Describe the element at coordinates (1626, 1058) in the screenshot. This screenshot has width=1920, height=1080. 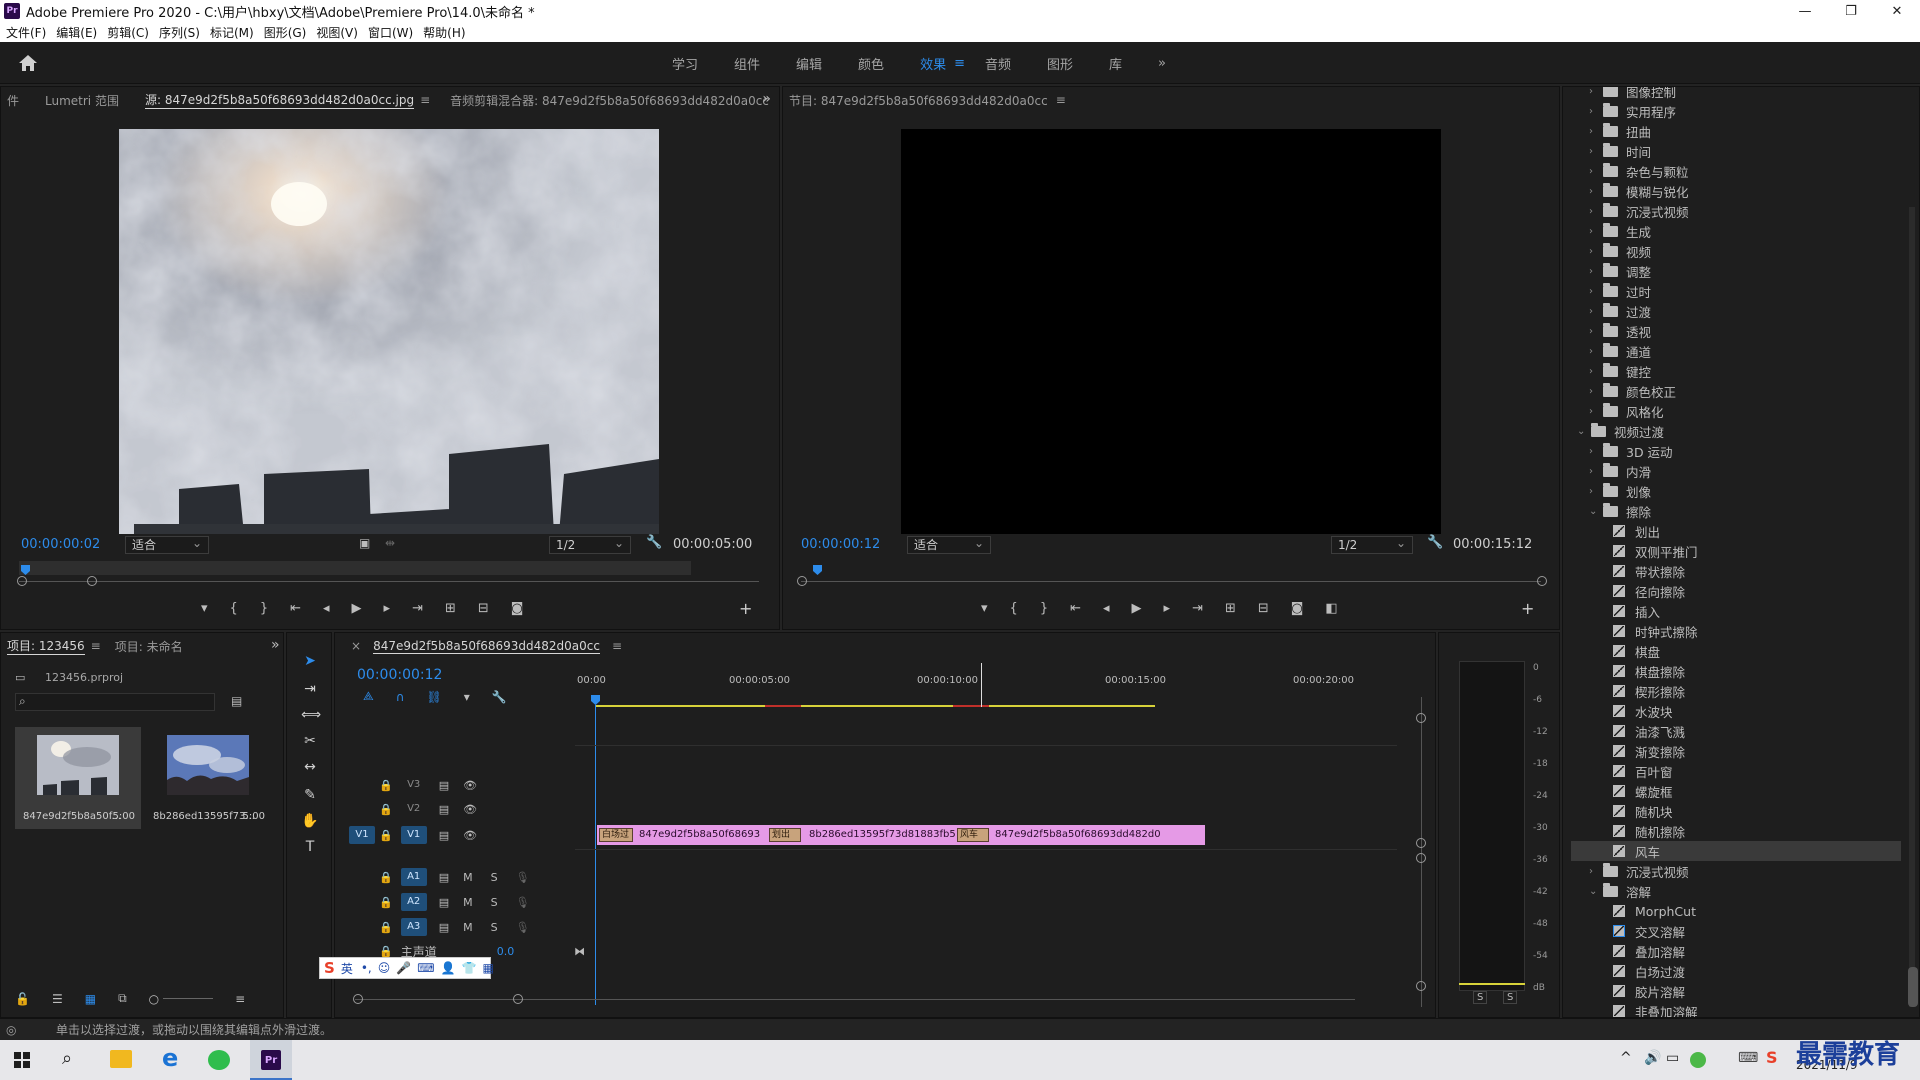
I see `tray-up-arrow-icon: ^` at that location.